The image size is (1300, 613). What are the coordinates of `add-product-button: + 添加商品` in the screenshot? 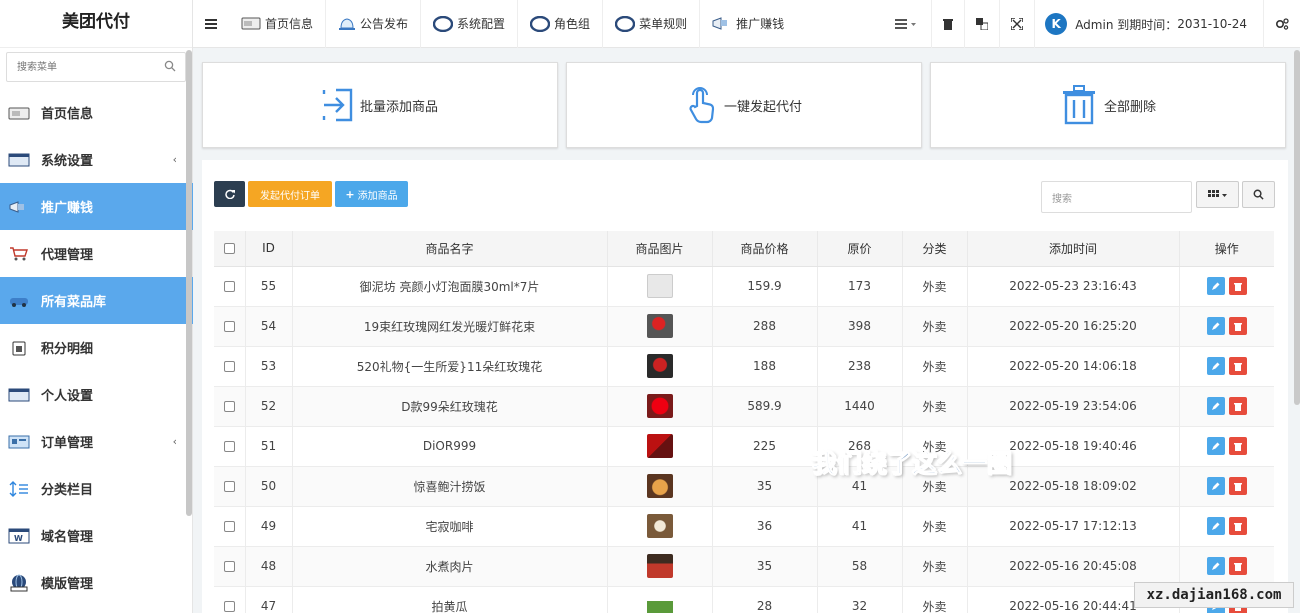 It's located at (371, 194).